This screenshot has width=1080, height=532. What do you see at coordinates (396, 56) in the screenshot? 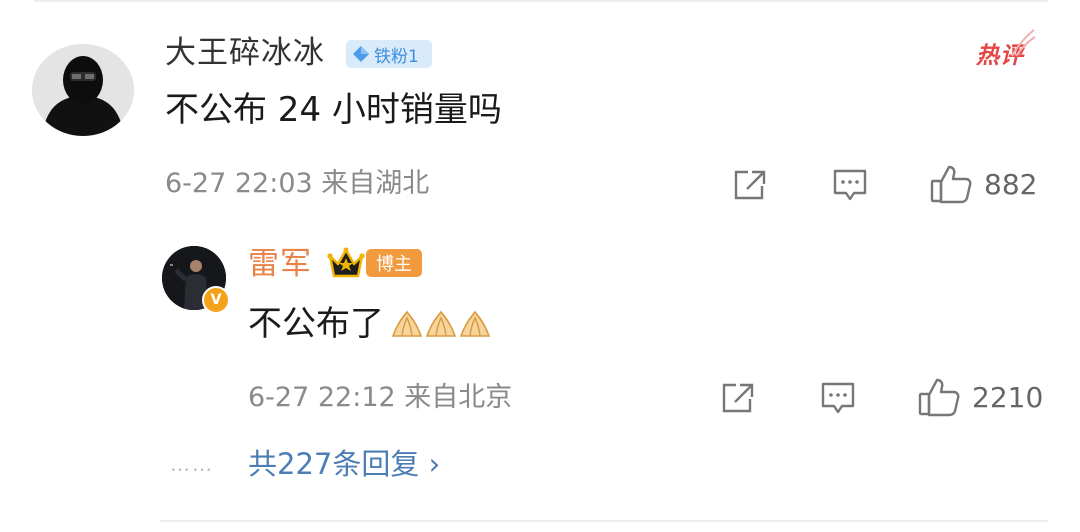
I see `fan-badge-label: 铁粉1` at bounding box center [396, 56].